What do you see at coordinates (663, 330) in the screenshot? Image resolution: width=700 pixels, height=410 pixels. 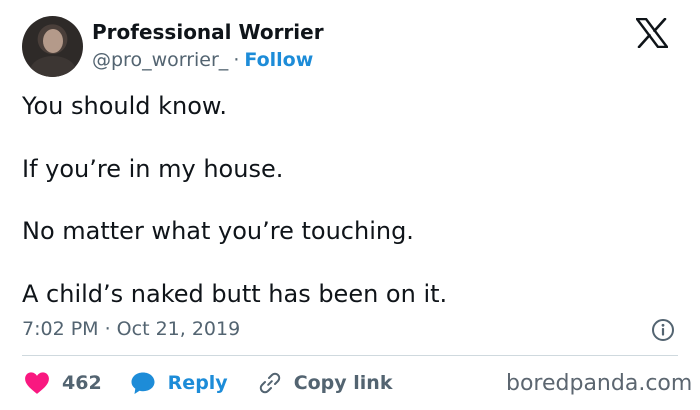 I see `info-icon` at bounding box center [663, 330].